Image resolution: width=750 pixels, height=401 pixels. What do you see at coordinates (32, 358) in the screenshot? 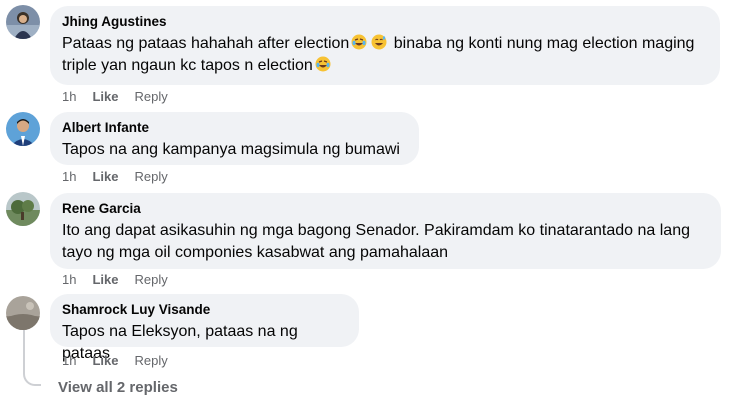
I see `reply-thread-connector` at bounding box center [32, 358].